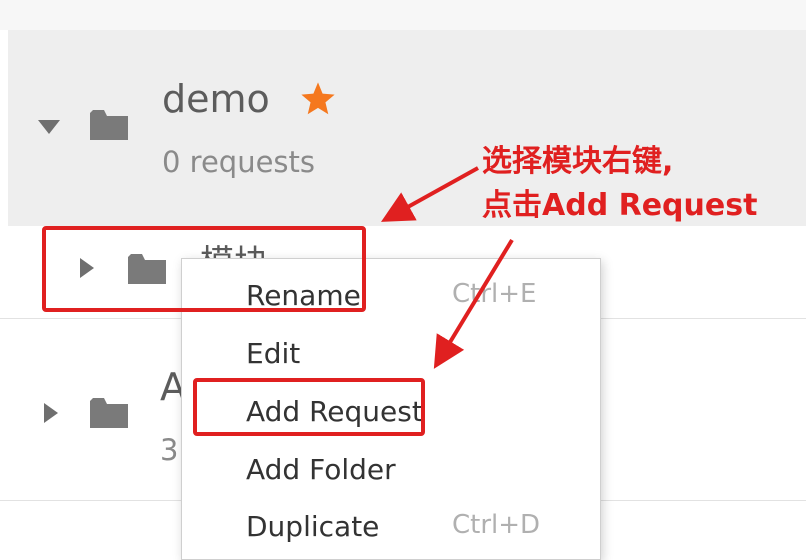 This screenshot has width=806, height=560. I want to click on highlight-box-add-request, so click(309, 407).